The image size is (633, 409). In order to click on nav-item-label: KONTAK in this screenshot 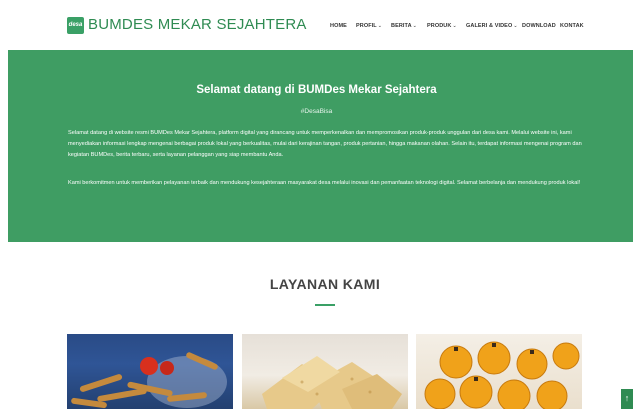, I will do `click(572, 26)`.